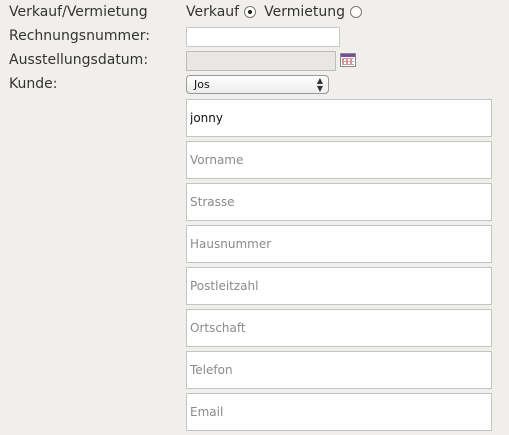 The image size is (509, 435). What do you see at coordinates (304, 12) in the screenshot?
I see `radio-vermietung-label: Vermietung` at bounding box center [304, 12].